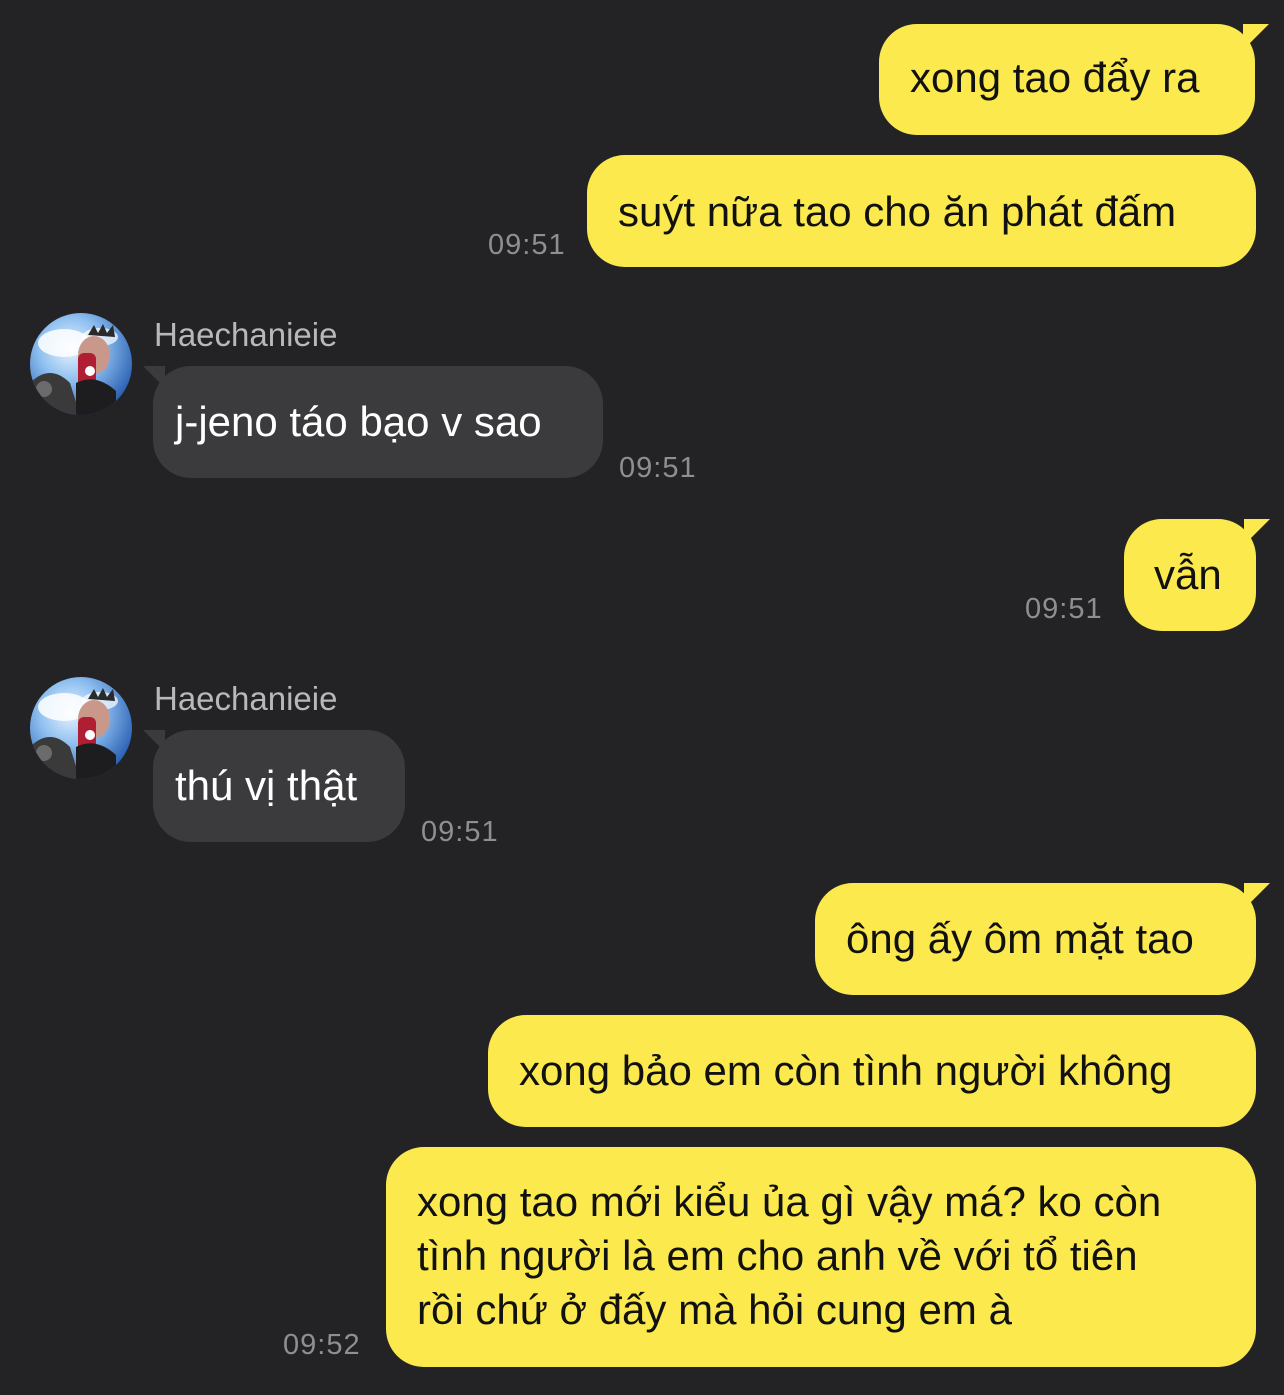 The width and height of the screenshot is (1284, 1395). Describe the element at coordinates (266, 785) in the screenshot. I see `message-text: thú vị thật` at that location.